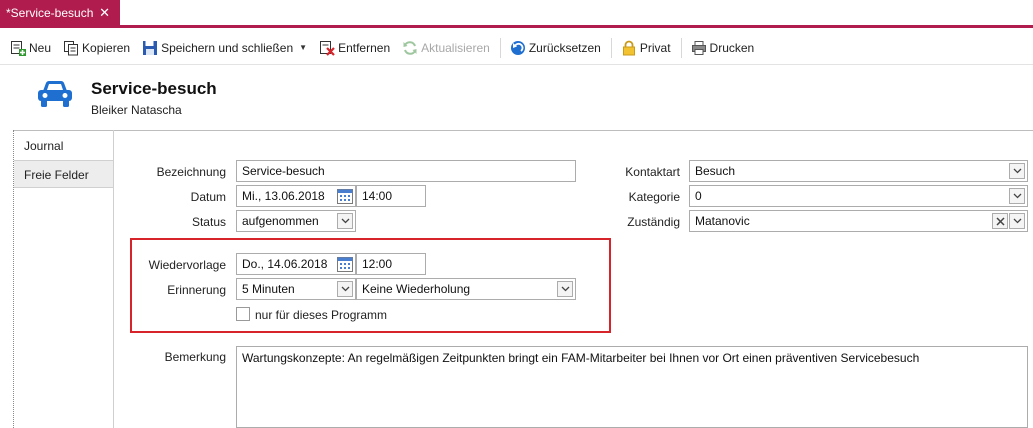  Describe the element at coordinates (629, 48) in the screenshot. I see `lock-icon` at that location.